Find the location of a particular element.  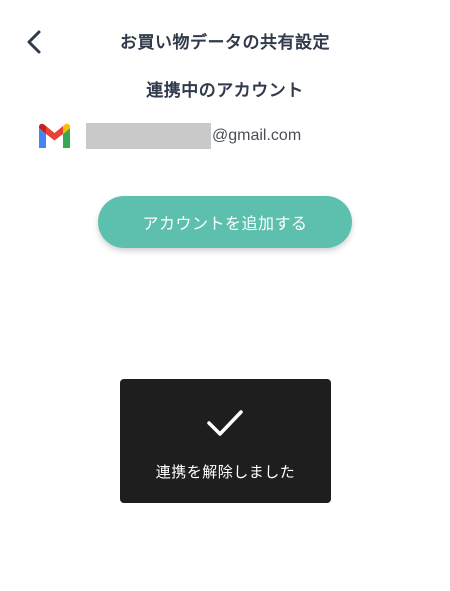

redacted-email-username is located at coordinates (148, 136).